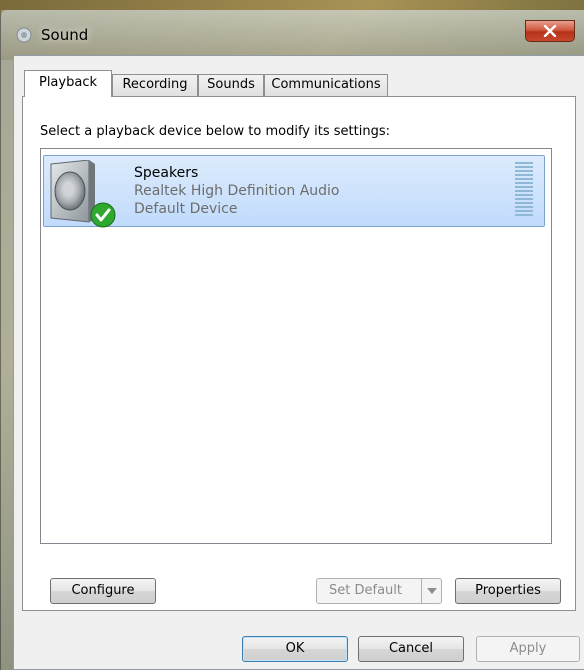  I want to click on properties-button: Properties, so click(508, 591).